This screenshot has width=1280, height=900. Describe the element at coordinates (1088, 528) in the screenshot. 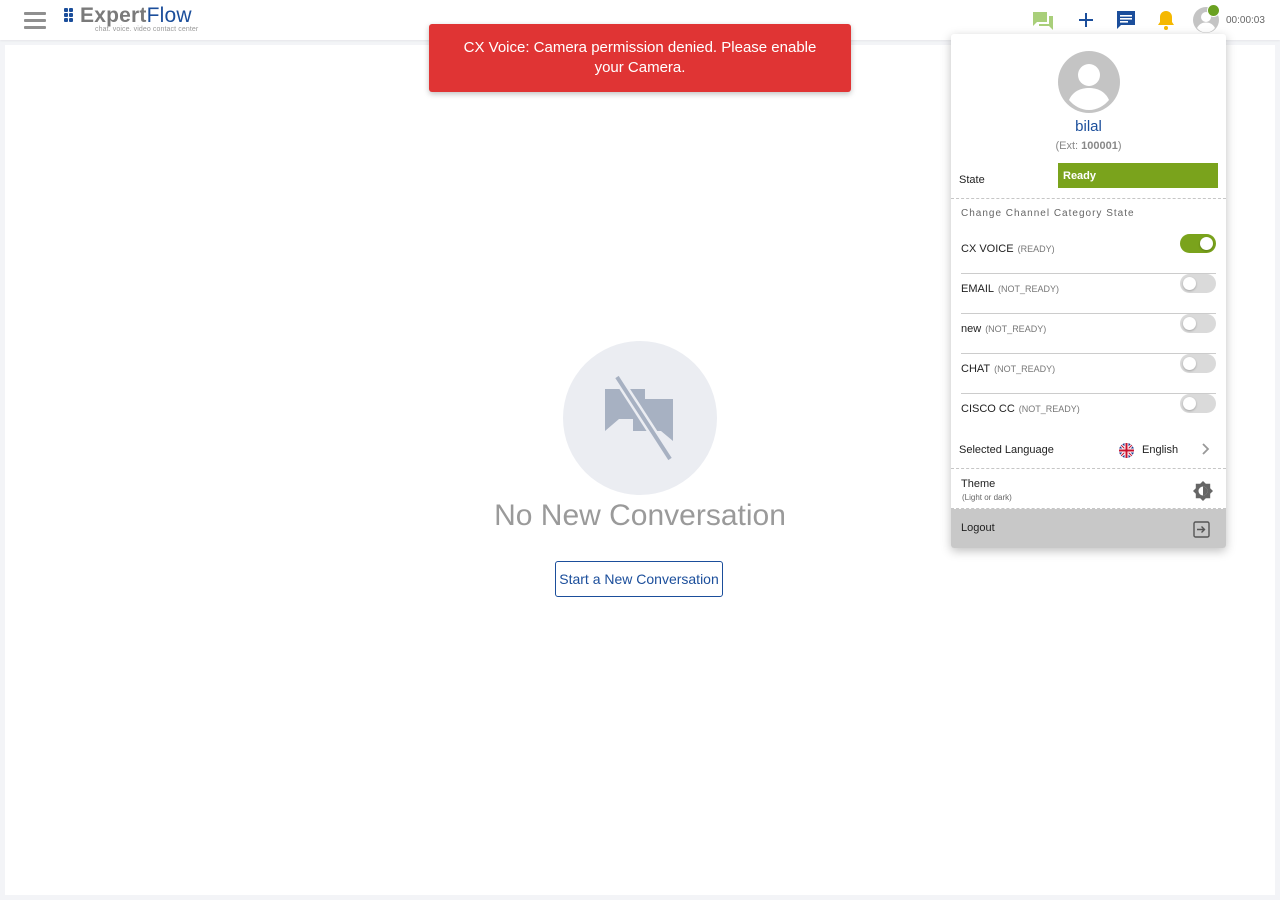

I see `logout-button: Logout` at that location.